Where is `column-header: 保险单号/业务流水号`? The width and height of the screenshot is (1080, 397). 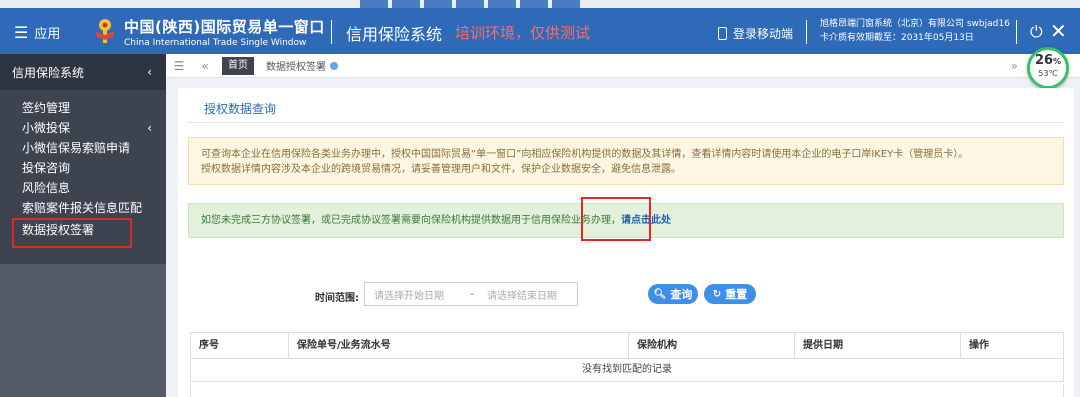
column-header: 保险单号/业务流水号 is located at coordinates (459, 345).